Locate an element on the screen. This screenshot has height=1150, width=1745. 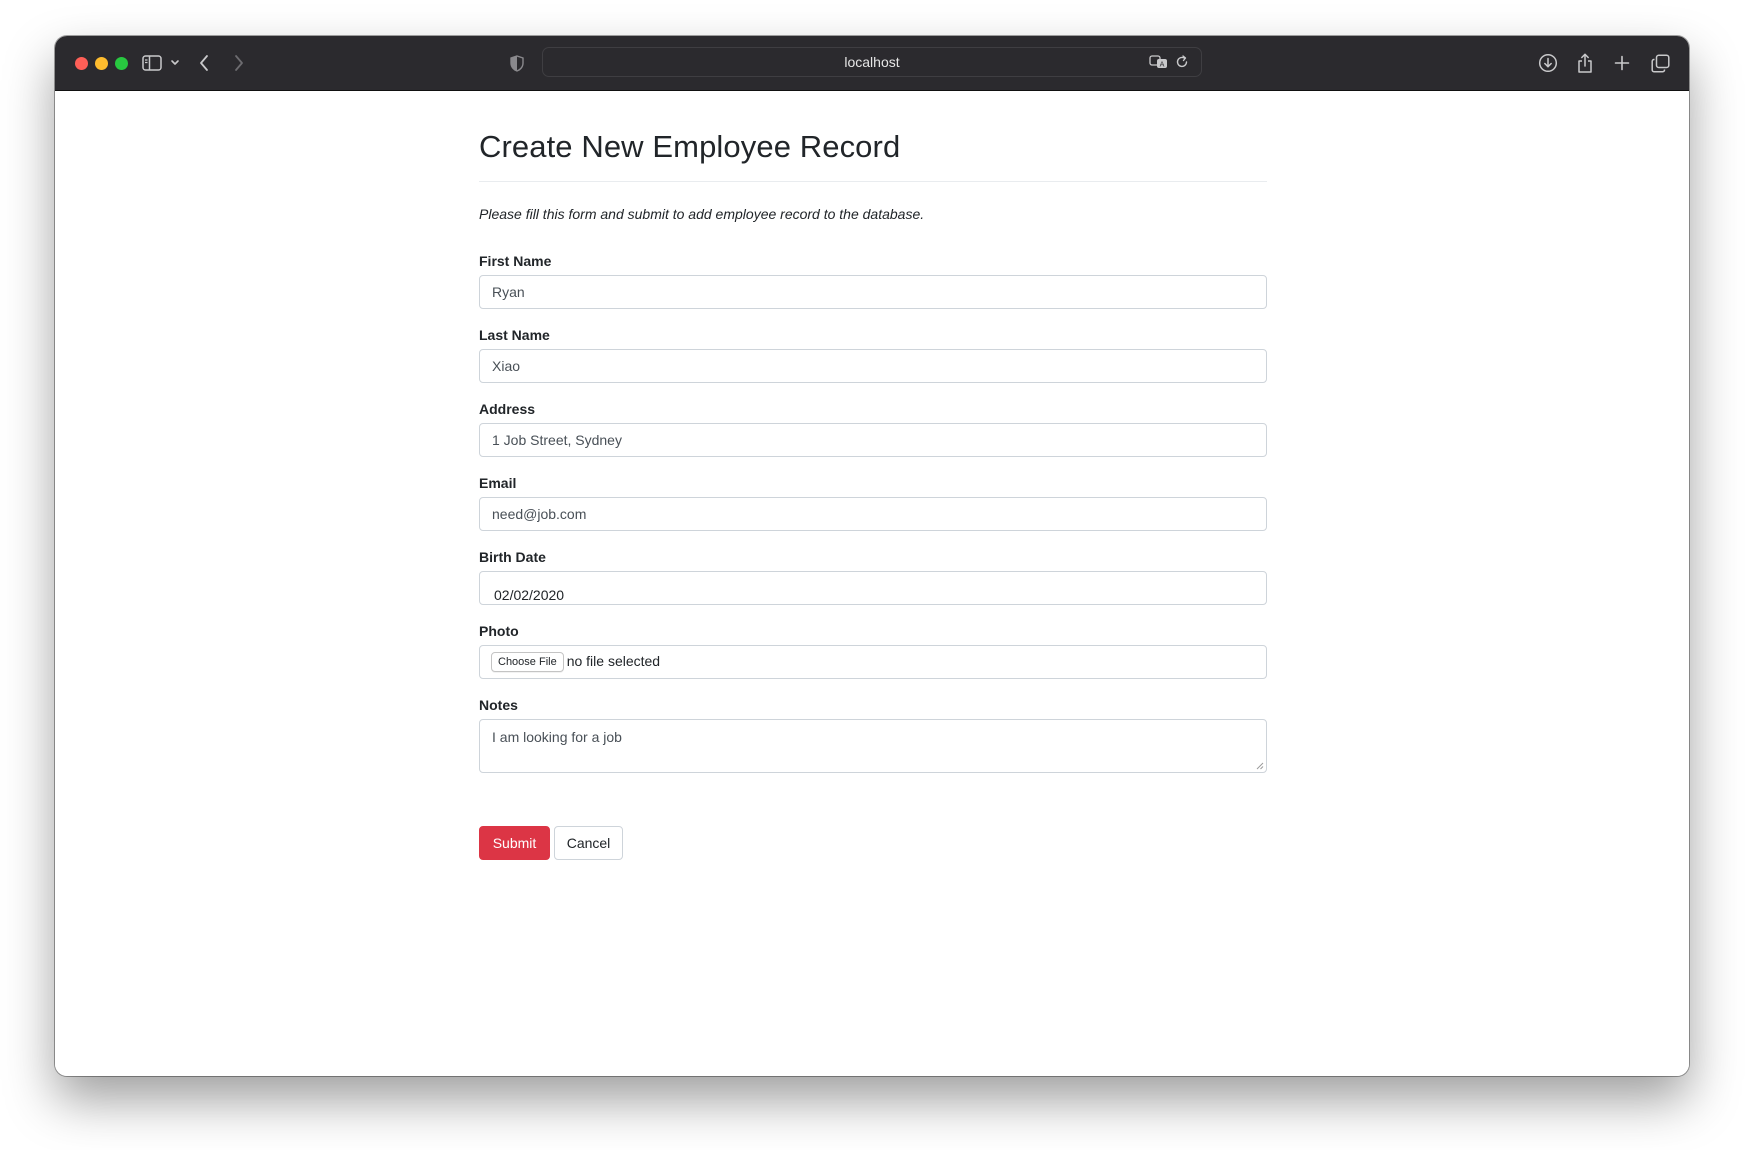
photo-file-input: Choose File no file selected is located at coordinates (873, 662).